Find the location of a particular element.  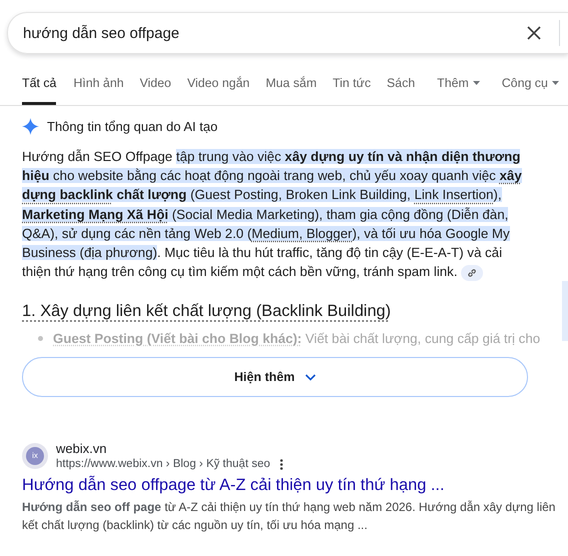

search-input: hướng dẫn seo offpage is located at coordinates (271, 33).